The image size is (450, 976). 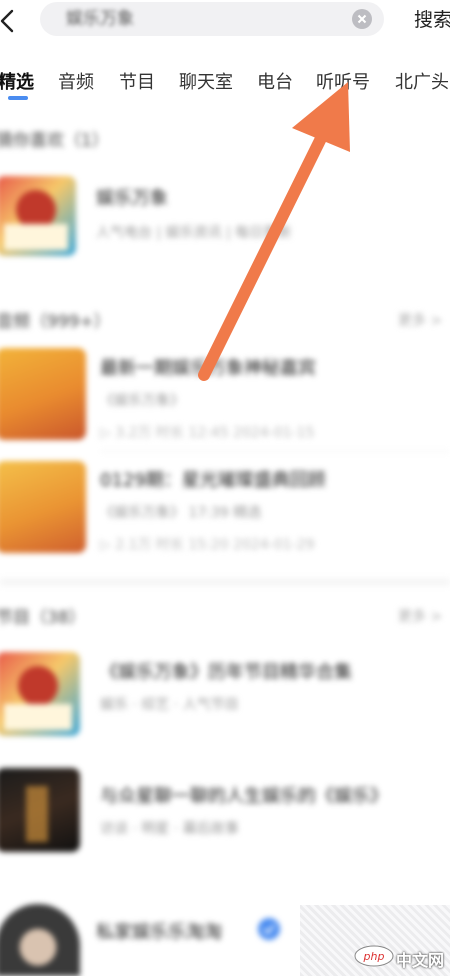 What do you see at coordinates (194, 233) in the screenshot?
I see `result-subtitle: 人气电台 | 娱乐资讯 | 每日更新` at bounding box center [194, 233].